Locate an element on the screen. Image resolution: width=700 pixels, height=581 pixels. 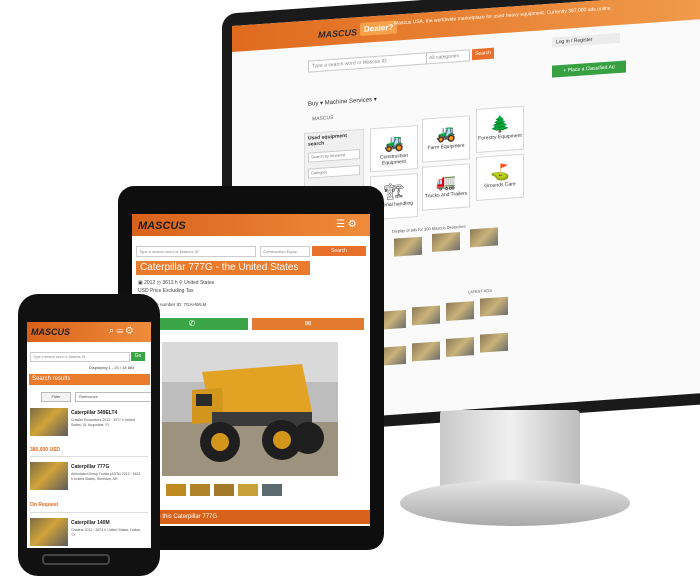
tablet-logo: MASCUS is located at coordinates (162, 226).